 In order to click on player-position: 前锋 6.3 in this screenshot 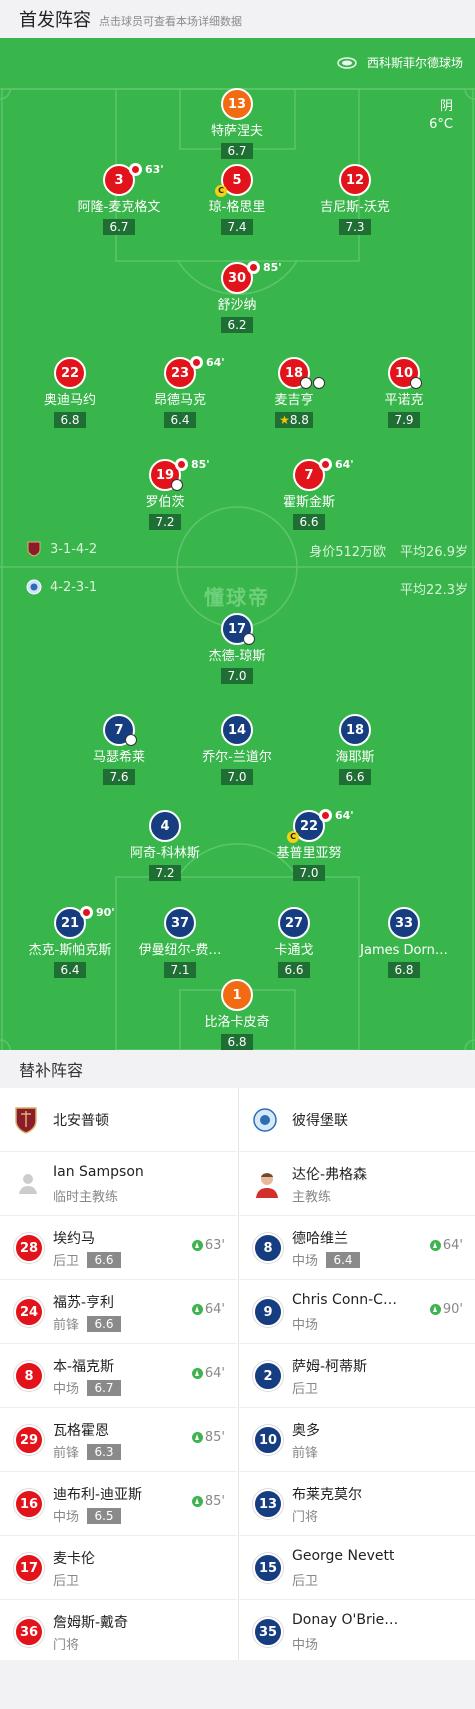, I will do `click(87, 1451)`.